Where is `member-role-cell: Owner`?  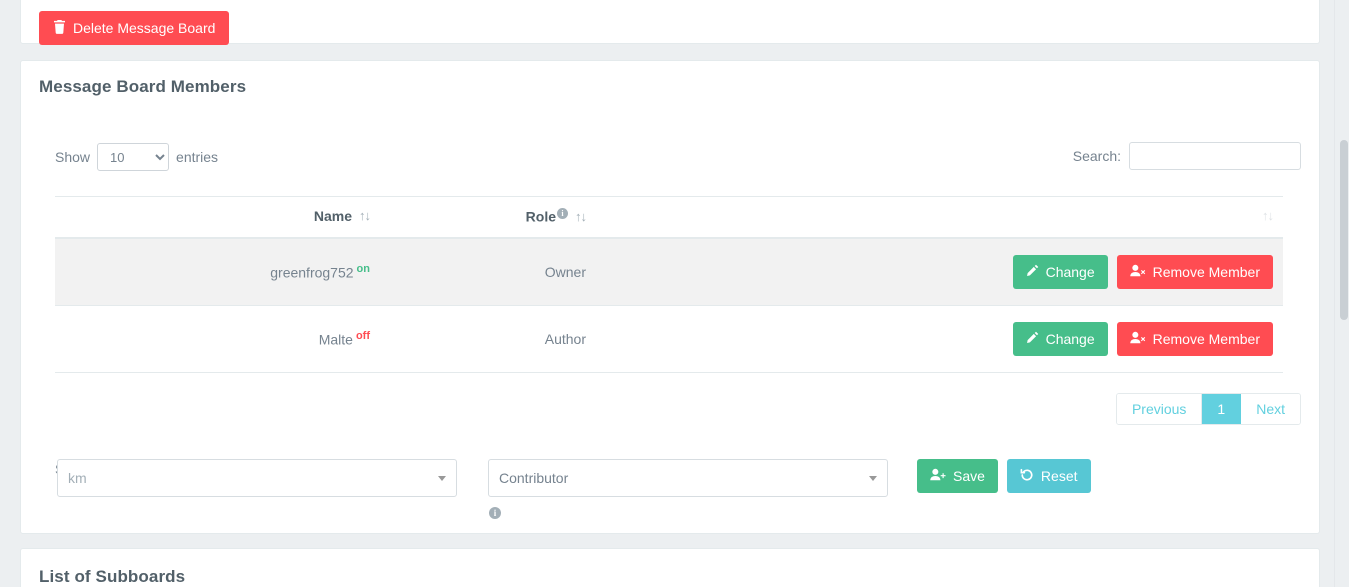
member-role-cell: Owner is located at coordinates (488, 271).